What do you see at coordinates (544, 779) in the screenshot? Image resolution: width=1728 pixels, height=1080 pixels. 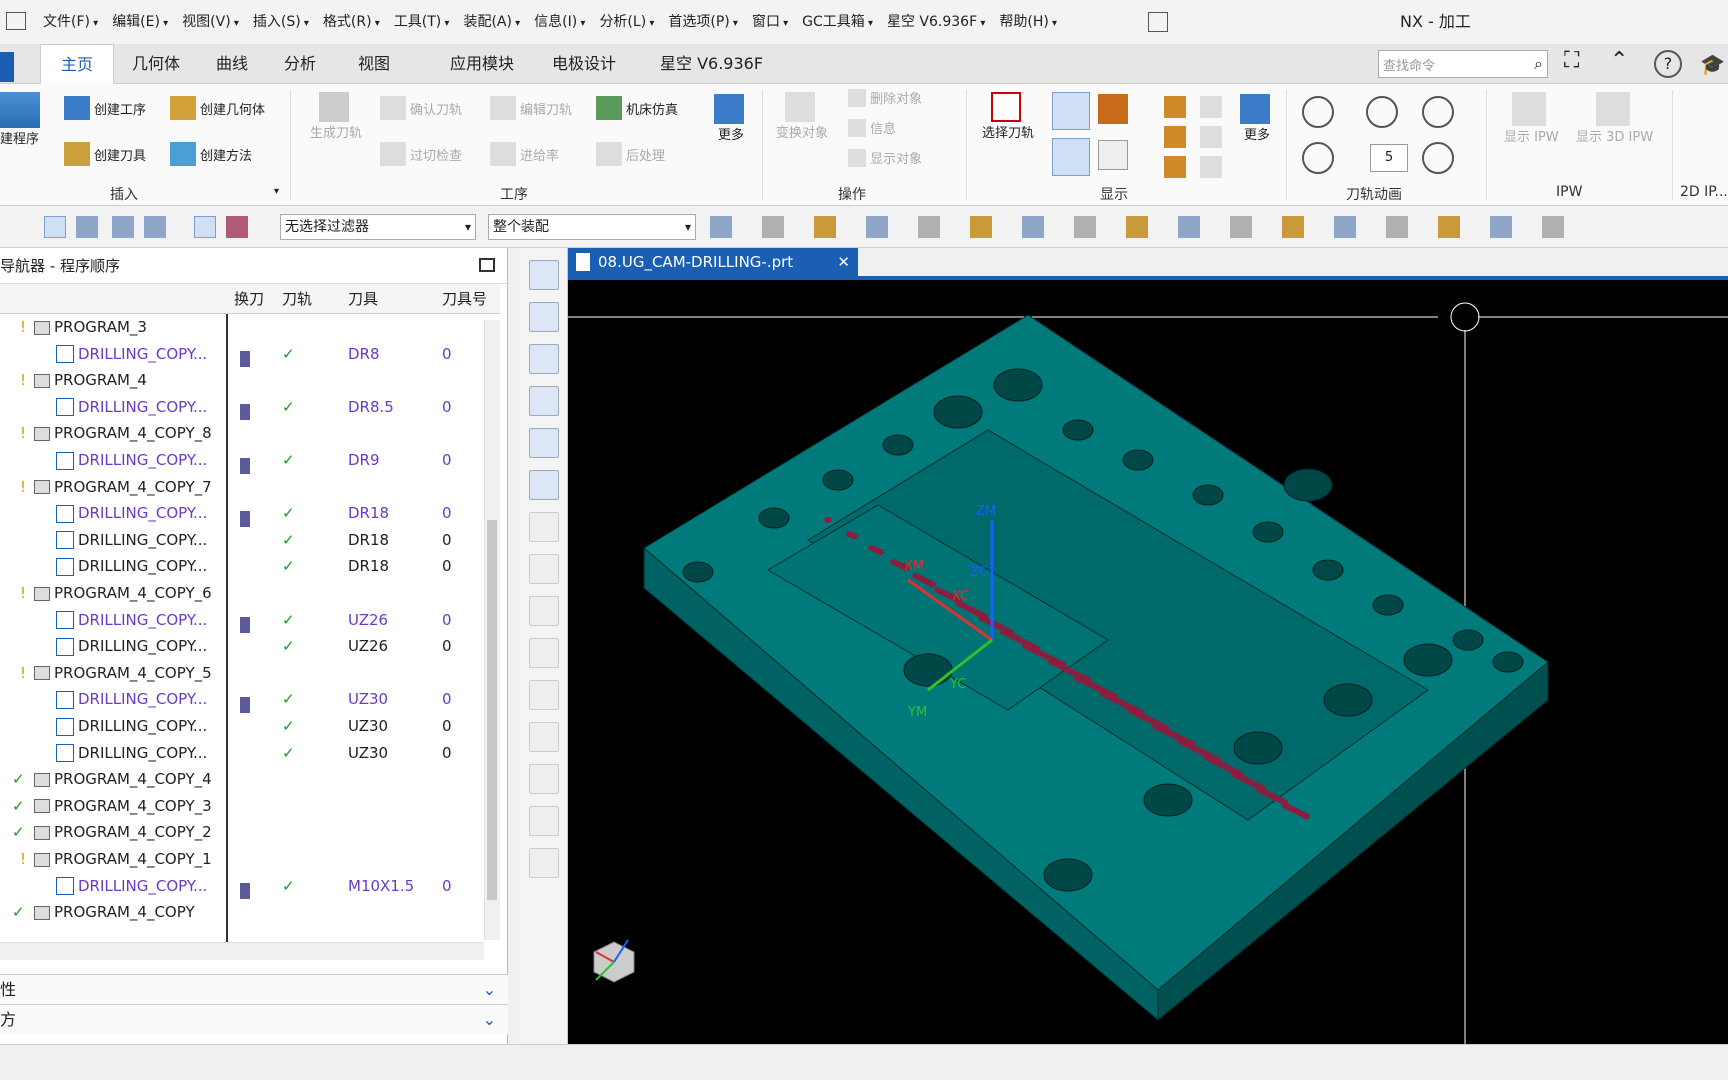 I see `verify-icon` at bounding box center [544, 779].